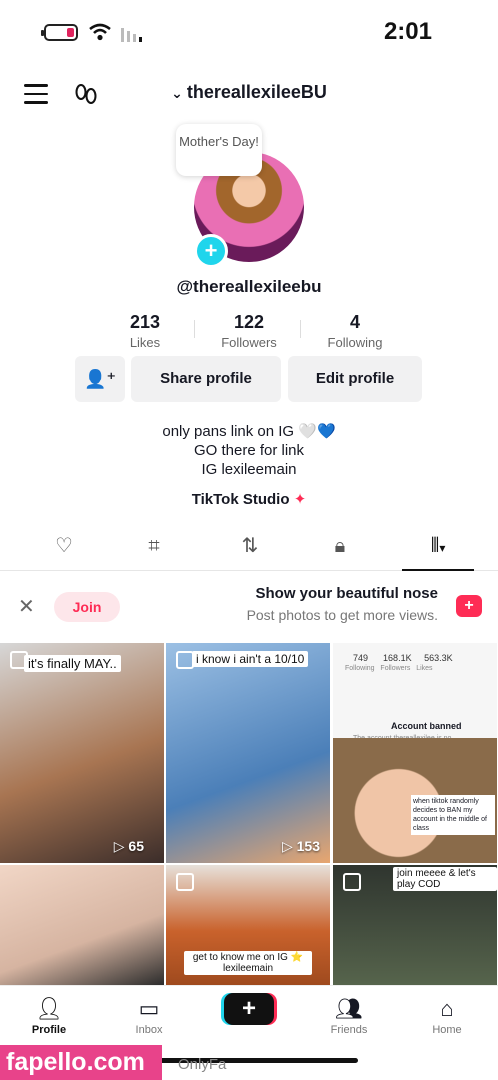  I want to click on nav-home: ⌂ Home, so click(447, 1011).